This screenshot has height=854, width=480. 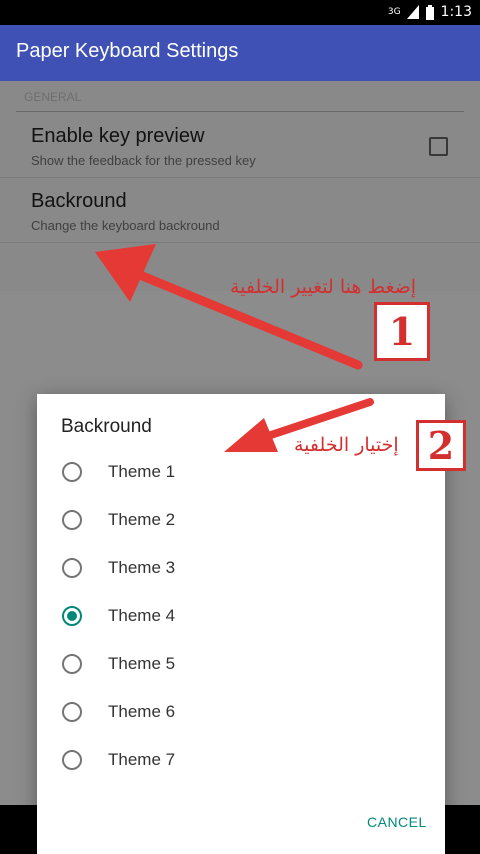 What do you see at coordinates (142, 759) in the screenshot?
I see `option-label: Theme 7` at bounding box center [142, 759].